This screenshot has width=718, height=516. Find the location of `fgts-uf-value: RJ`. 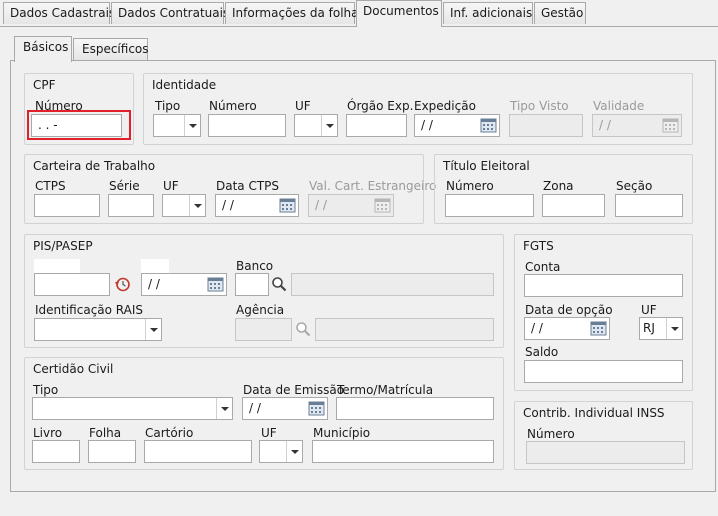

fgts-uf-value: RJ is located at coordinates (649, 328).